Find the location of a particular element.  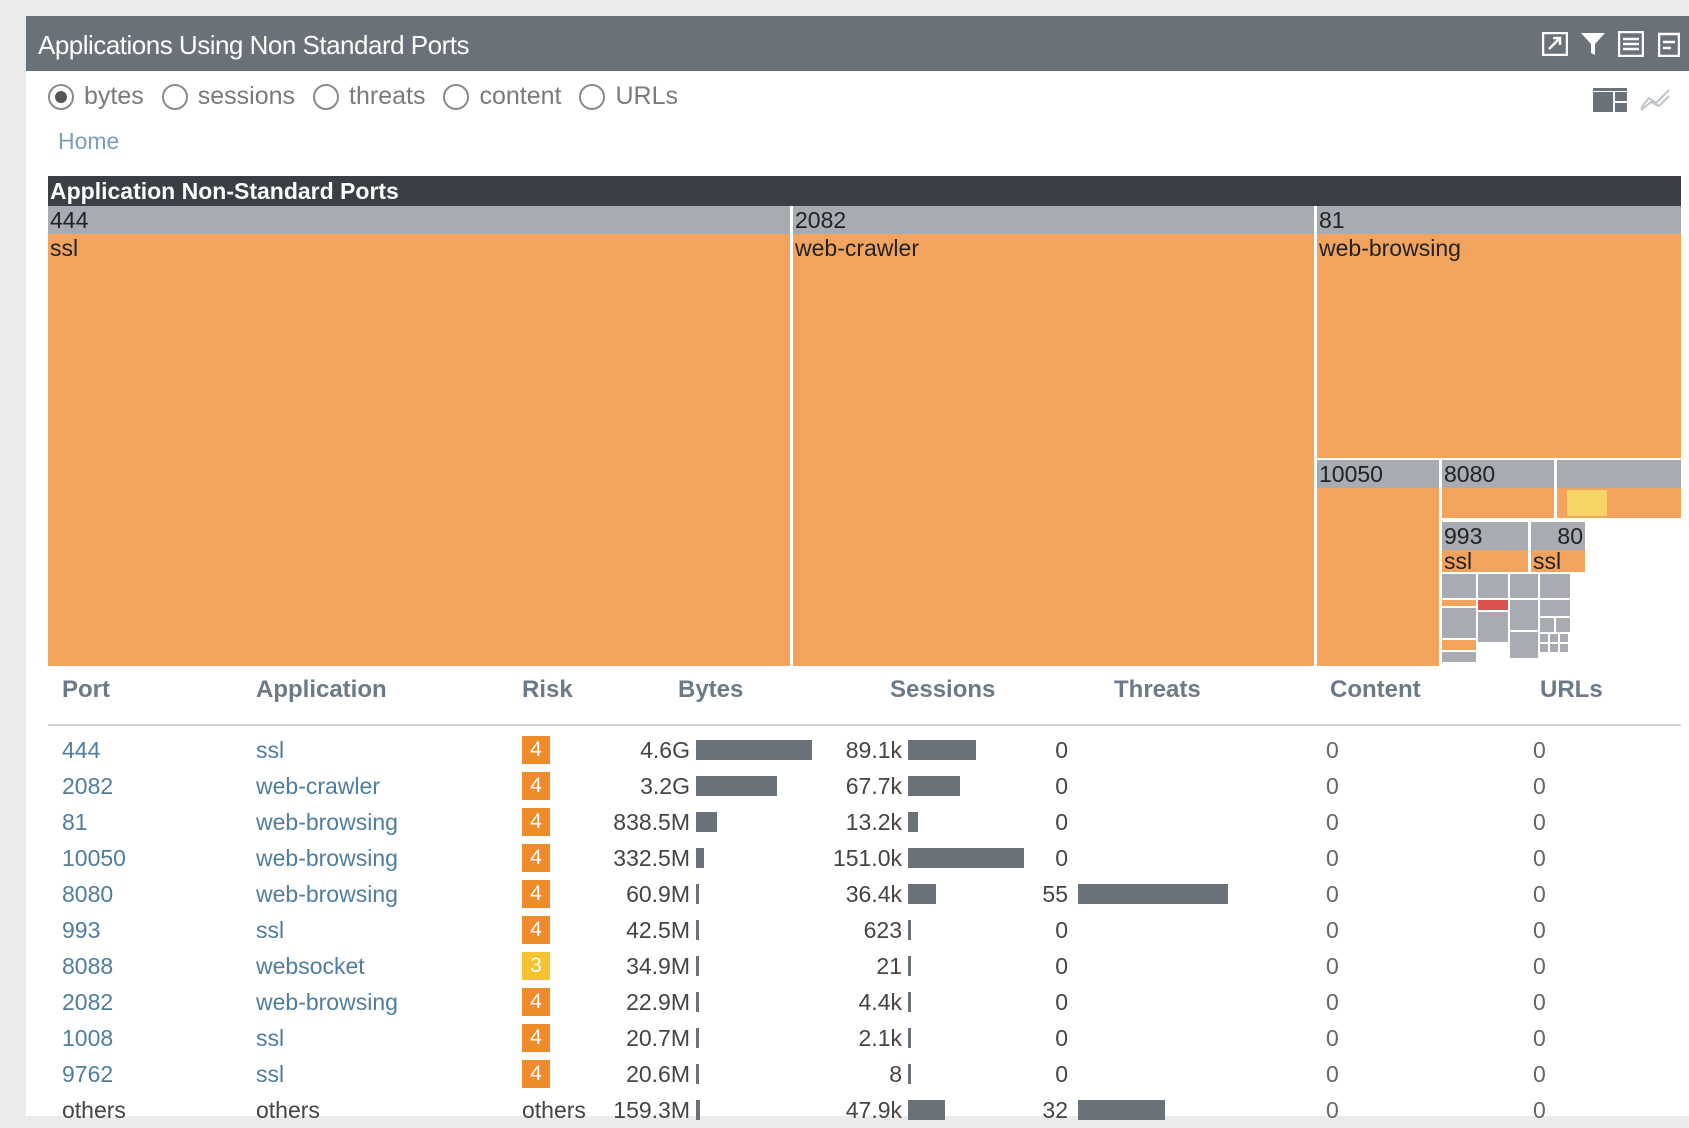

port-link: 444 is located at coordinates (81, 750).